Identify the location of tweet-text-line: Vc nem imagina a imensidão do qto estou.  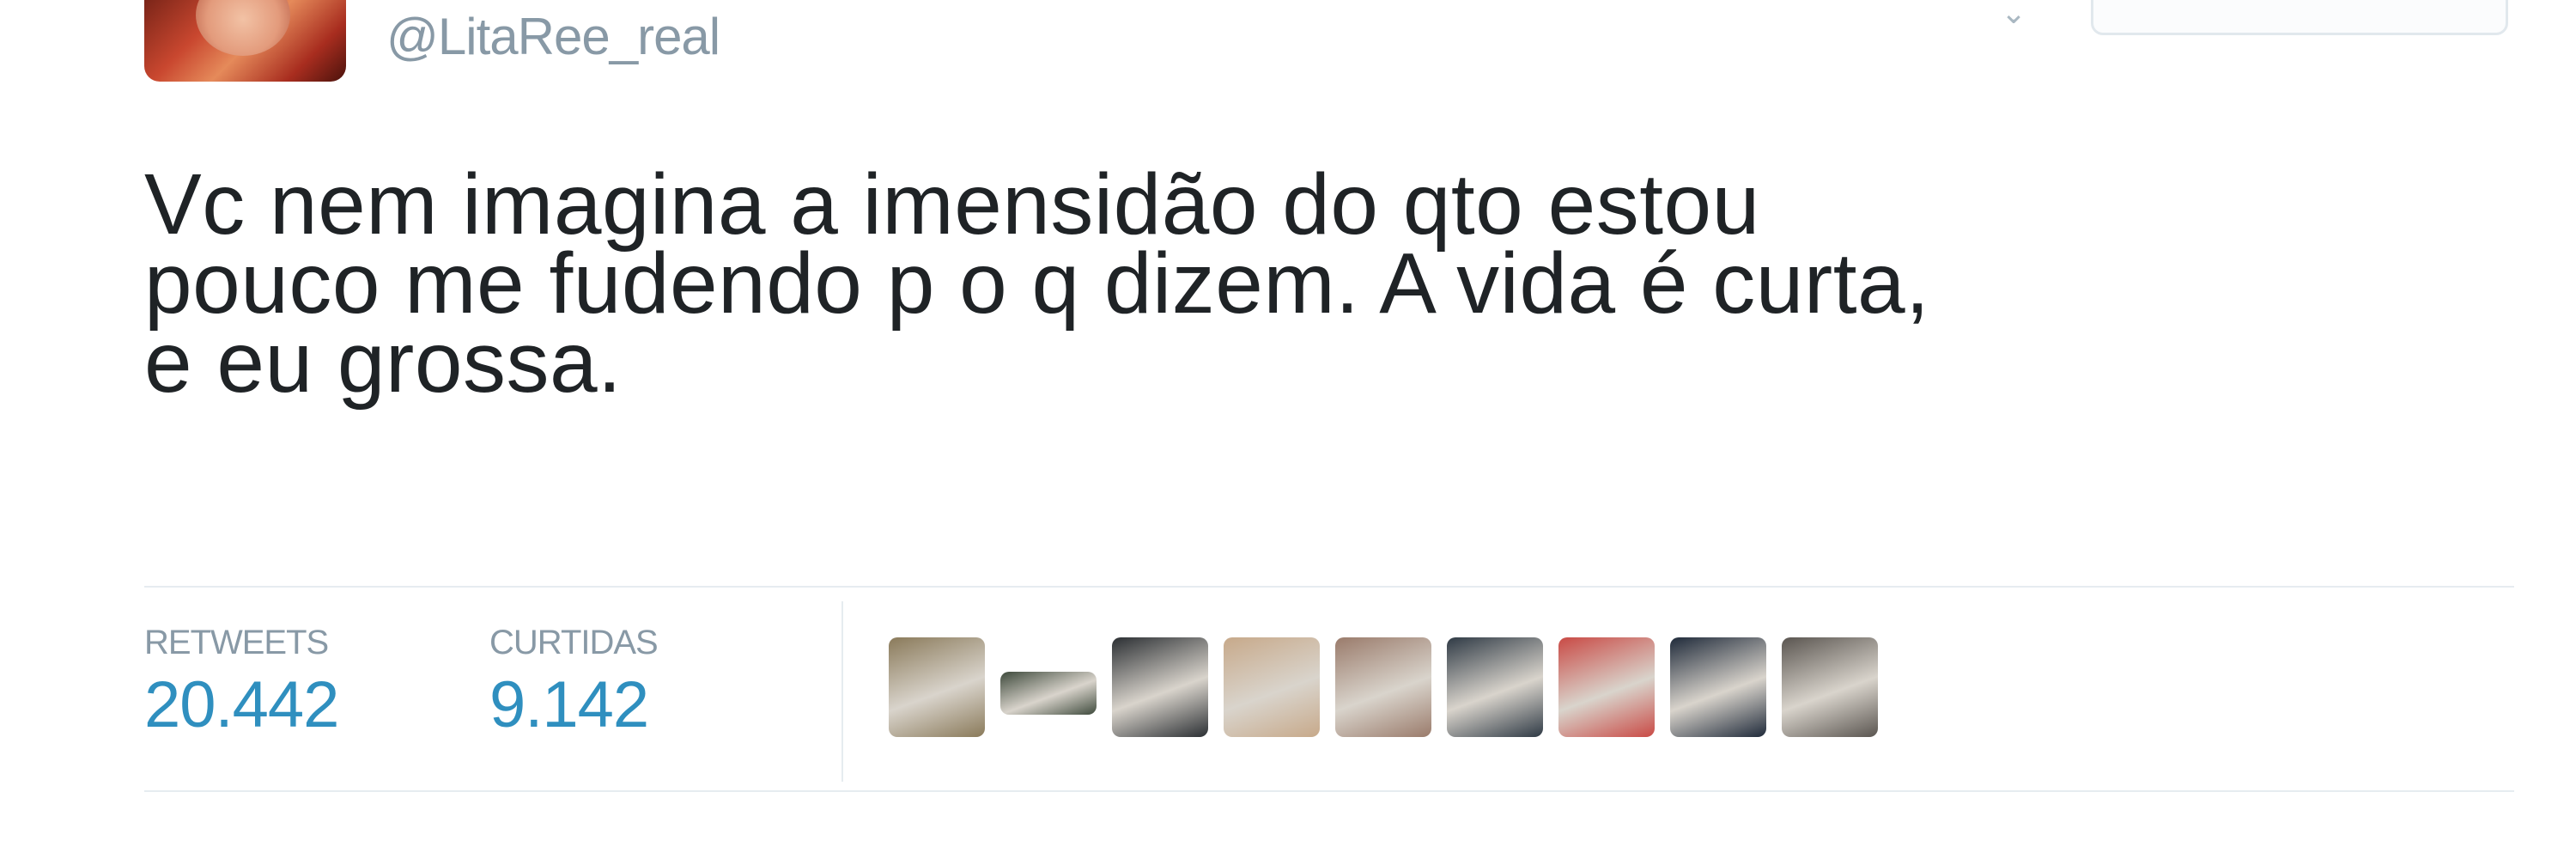
(952, 205).